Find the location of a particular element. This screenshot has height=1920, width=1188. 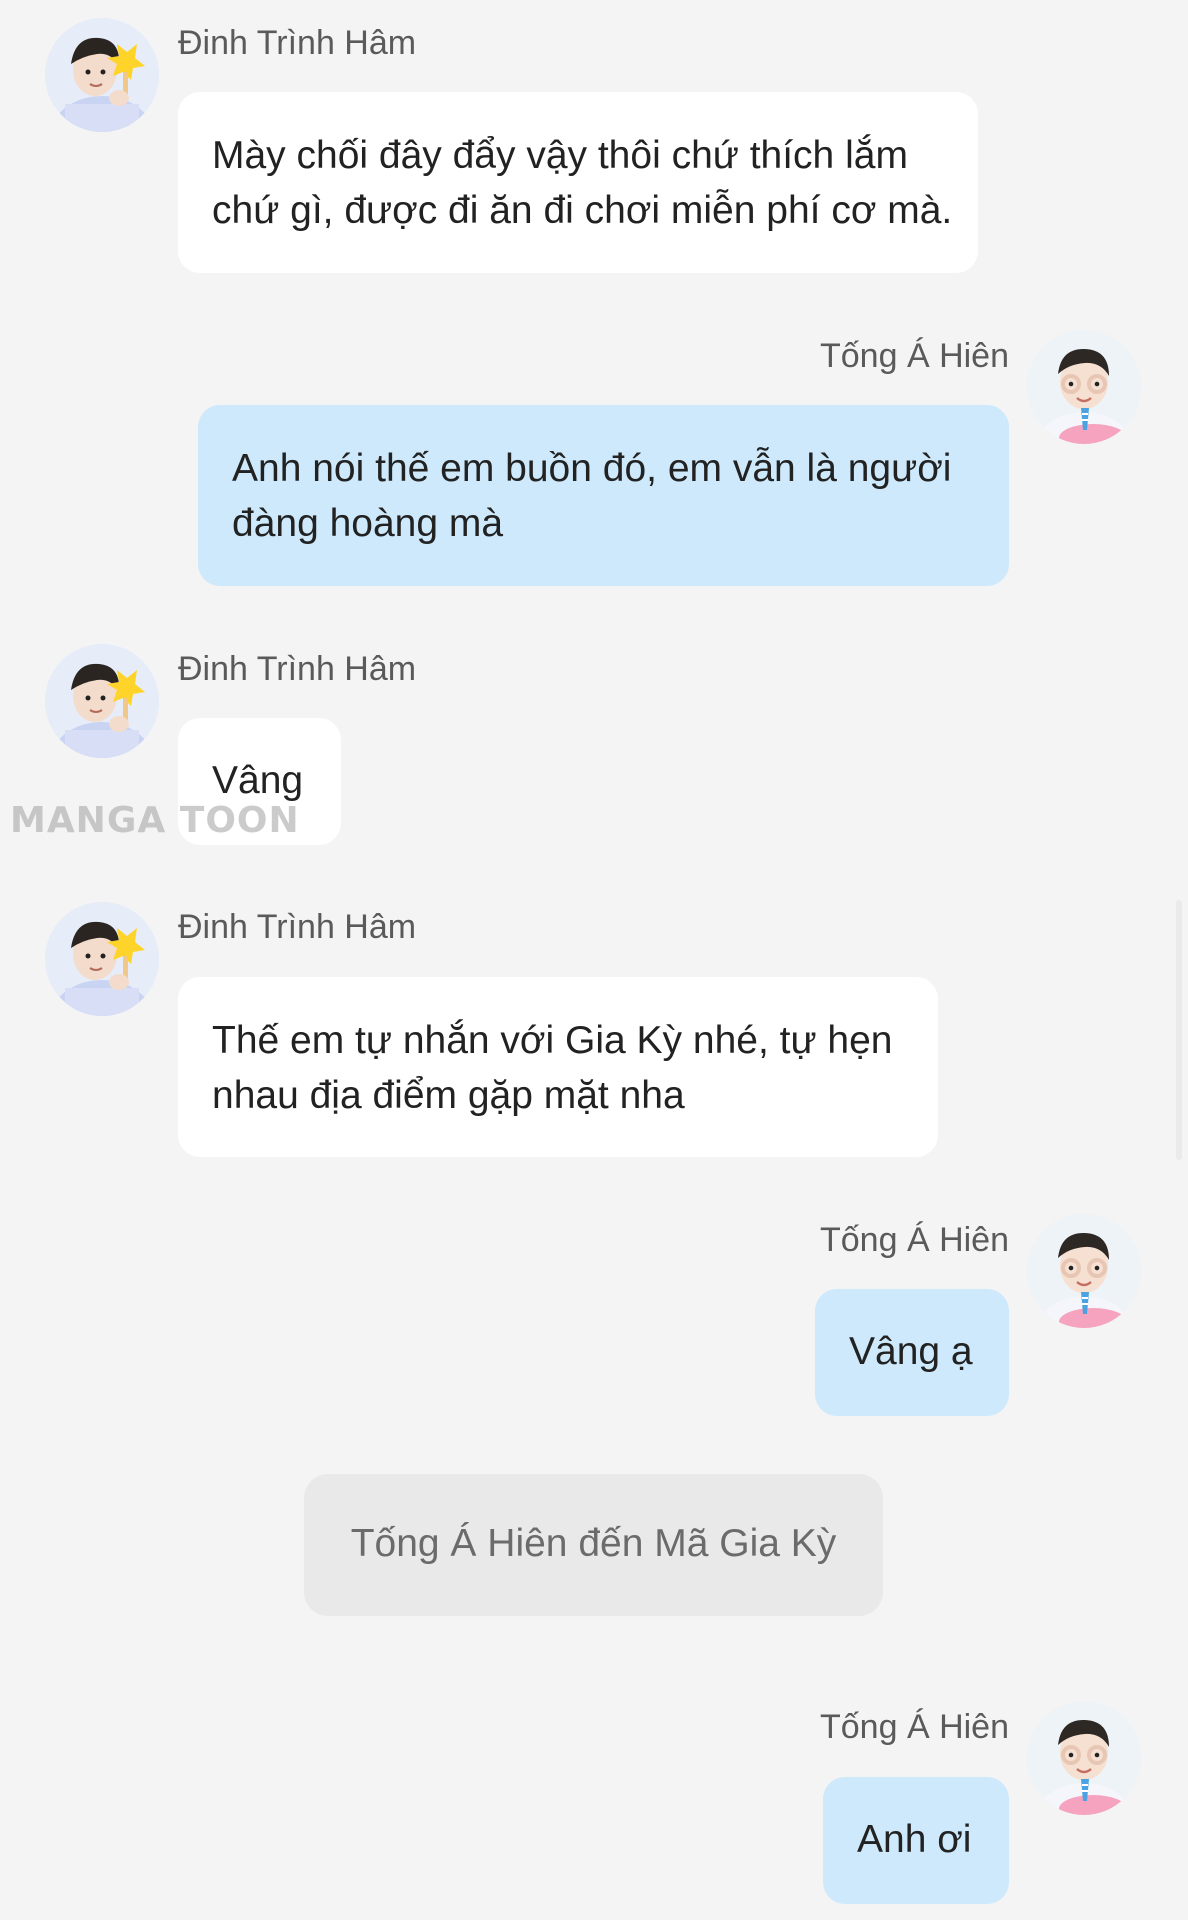

scrollbar is located at coordinates (1179, 1030).